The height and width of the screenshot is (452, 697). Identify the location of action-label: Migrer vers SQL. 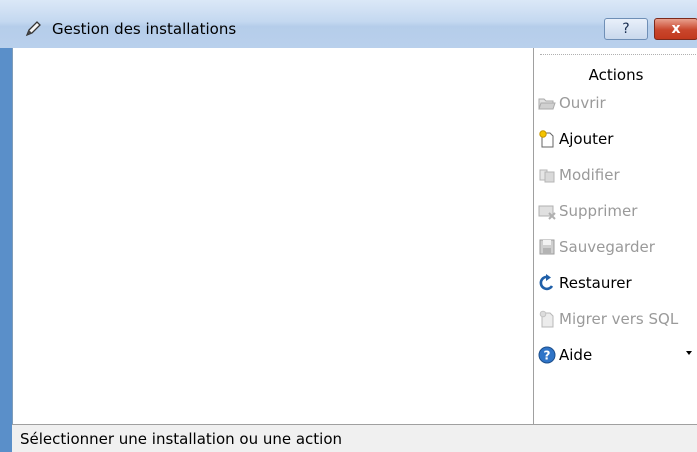
(619, 319).